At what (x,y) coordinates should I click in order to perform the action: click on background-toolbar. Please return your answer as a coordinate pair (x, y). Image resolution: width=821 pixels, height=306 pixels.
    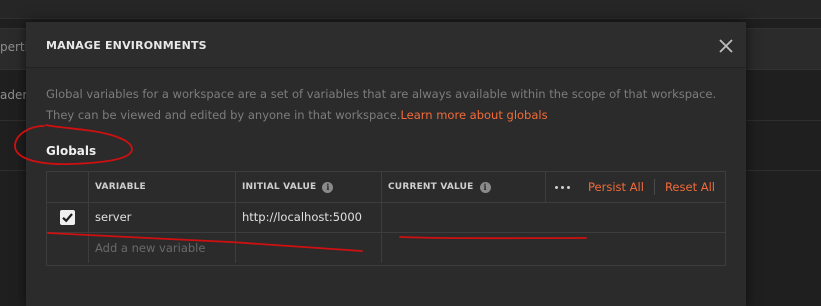
    Looking at the image, I should click on (410, 9).